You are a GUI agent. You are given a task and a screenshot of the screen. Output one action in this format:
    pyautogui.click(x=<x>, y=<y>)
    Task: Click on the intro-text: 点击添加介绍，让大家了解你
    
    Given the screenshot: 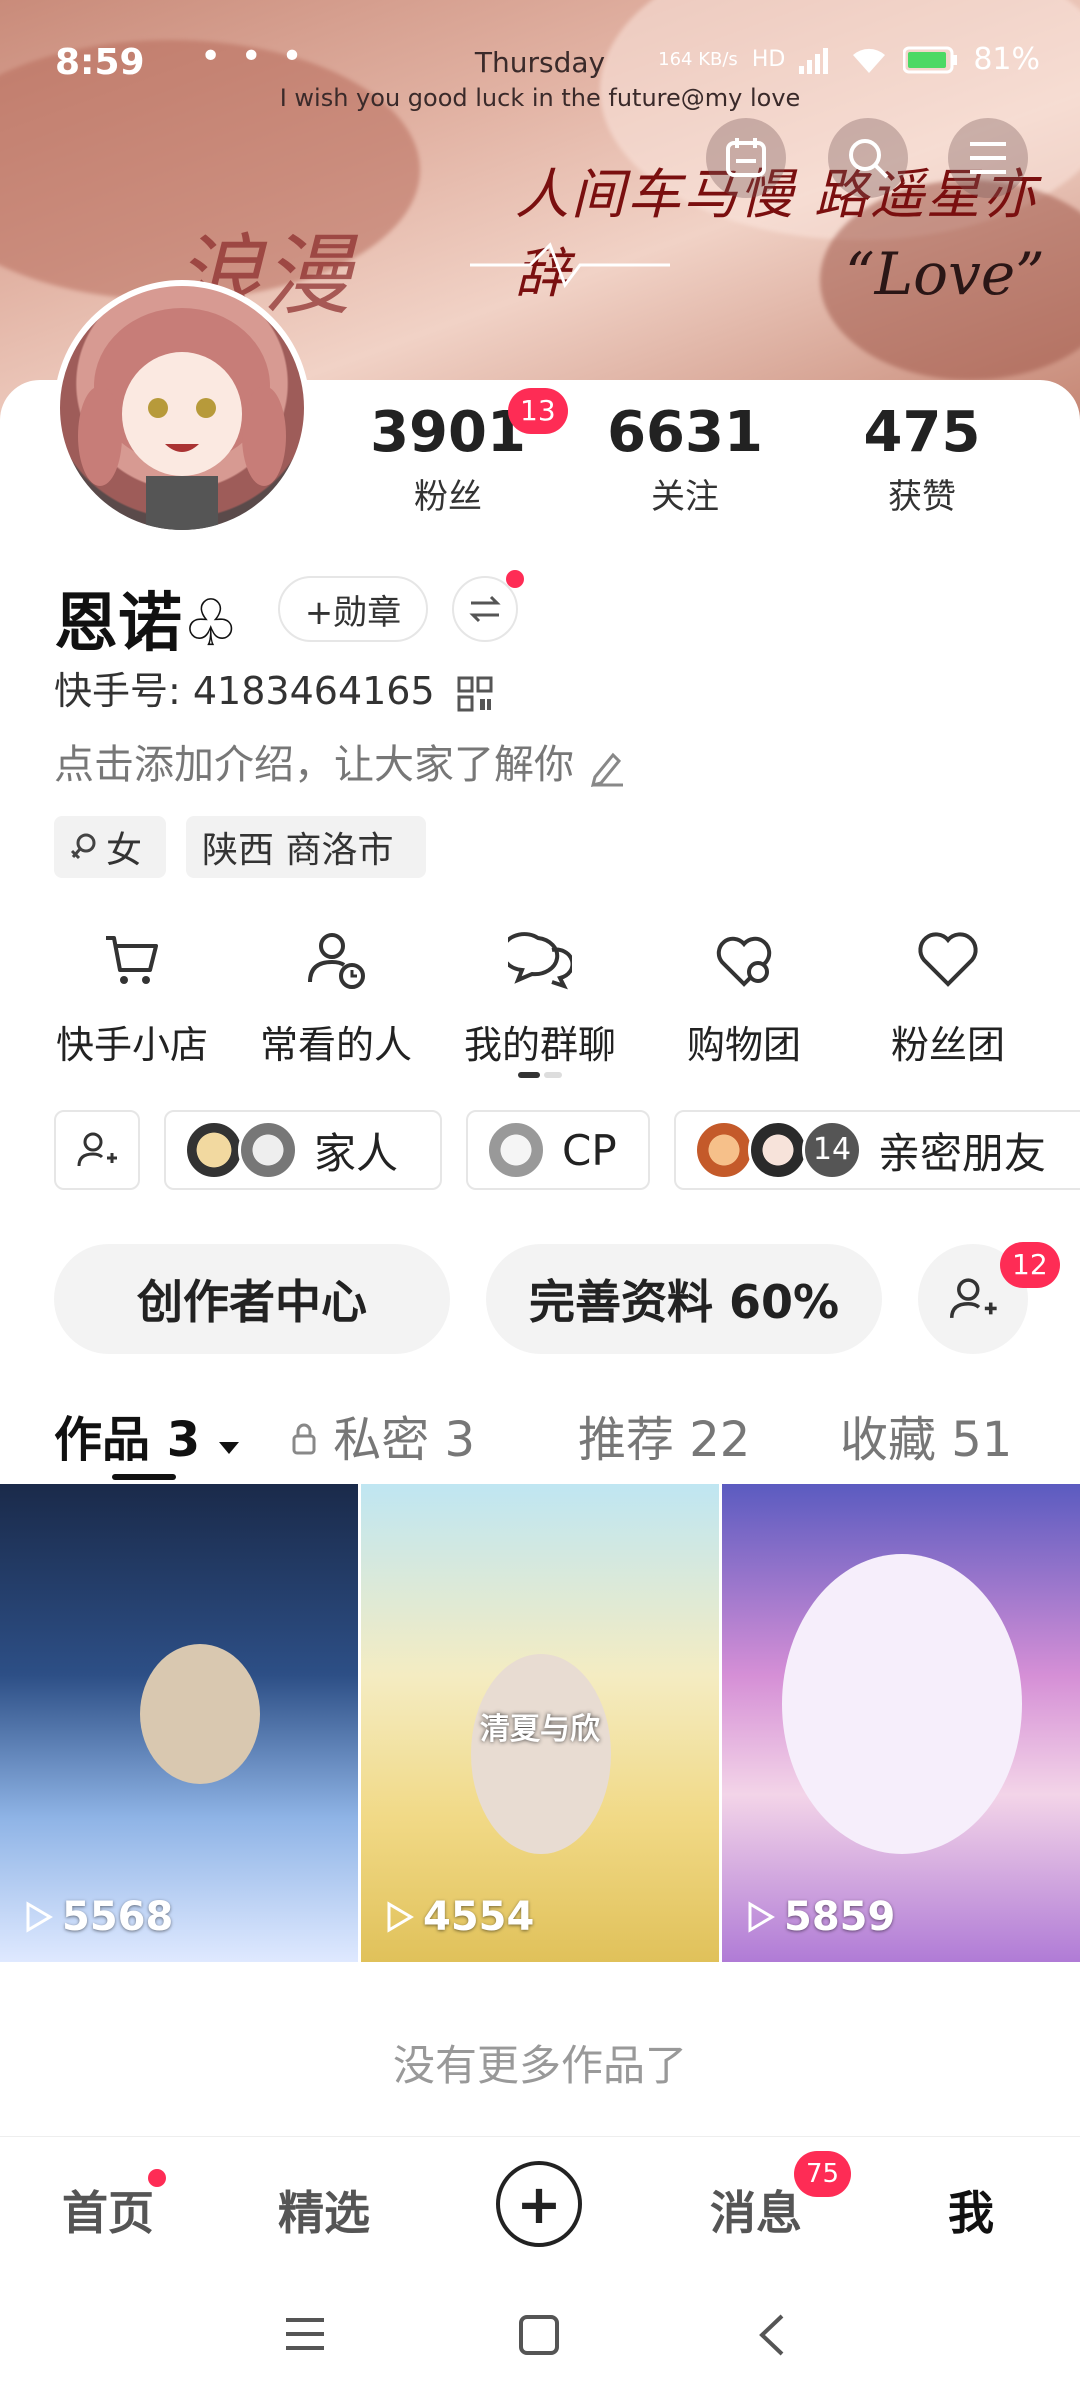 What is the action you would take?
    pyautogui.click(x=314, y=765)
    